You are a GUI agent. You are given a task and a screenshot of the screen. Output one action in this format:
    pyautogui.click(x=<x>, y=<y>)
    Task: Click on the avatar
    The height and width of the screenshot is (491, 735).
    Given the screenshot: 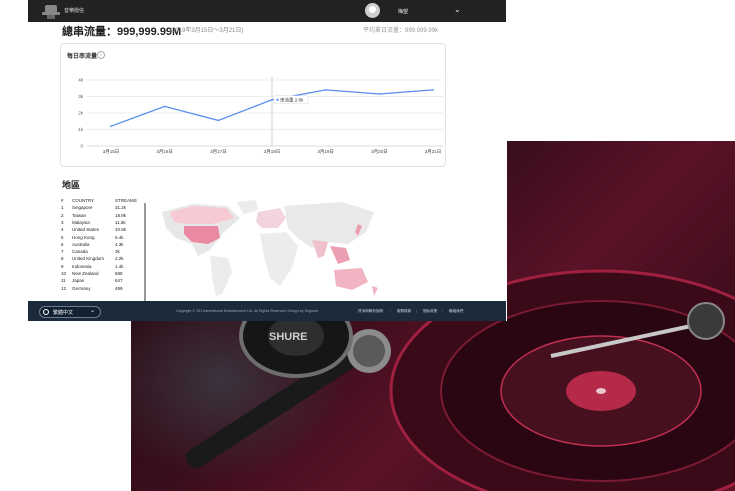 What is the action you would take?
    pyautogui.click(x=372, y=10)
    